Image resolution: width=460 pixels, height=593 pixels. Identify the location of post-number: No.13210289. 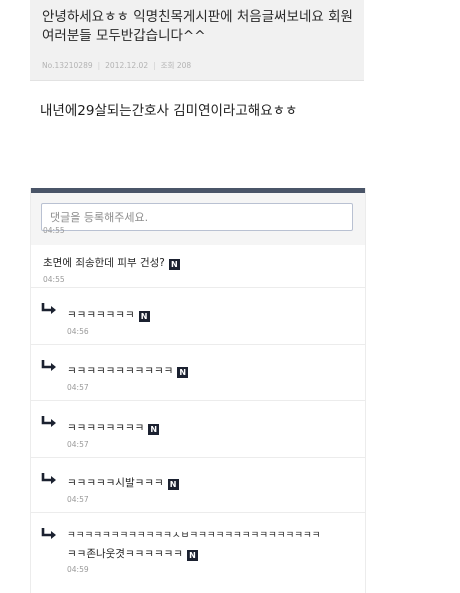
(67, 65).